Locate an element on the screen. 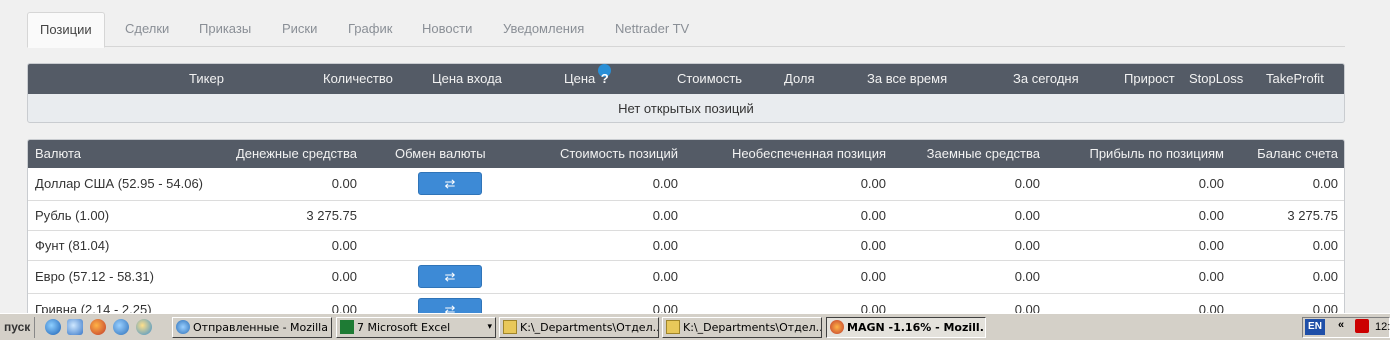 The width and height of the screenshot is (1390, 340). col-positions-value: Стоимость позиций is located at coordinates (618, 153).